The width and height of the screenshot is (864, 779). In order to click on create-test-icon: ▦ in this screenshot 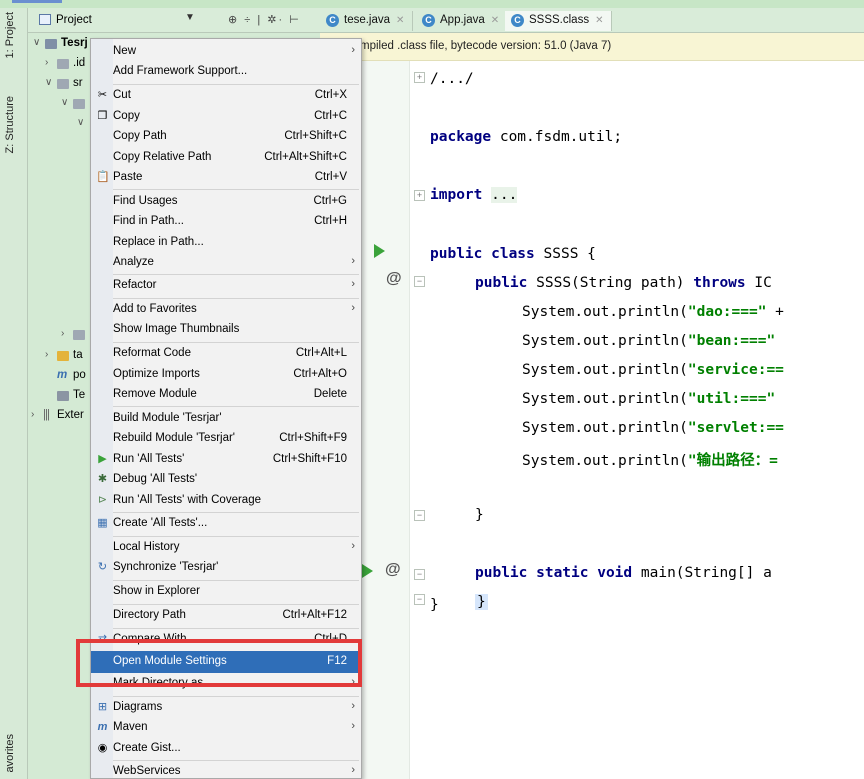, I will do `click(102, 523)`.